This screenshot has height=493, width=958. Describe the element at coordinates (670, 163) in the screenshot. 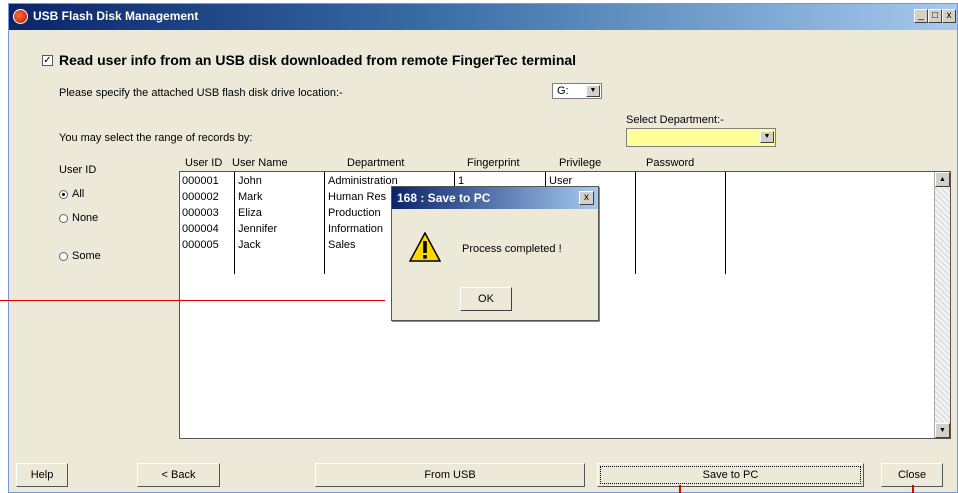

I see `col-header-password: Password` at that location.